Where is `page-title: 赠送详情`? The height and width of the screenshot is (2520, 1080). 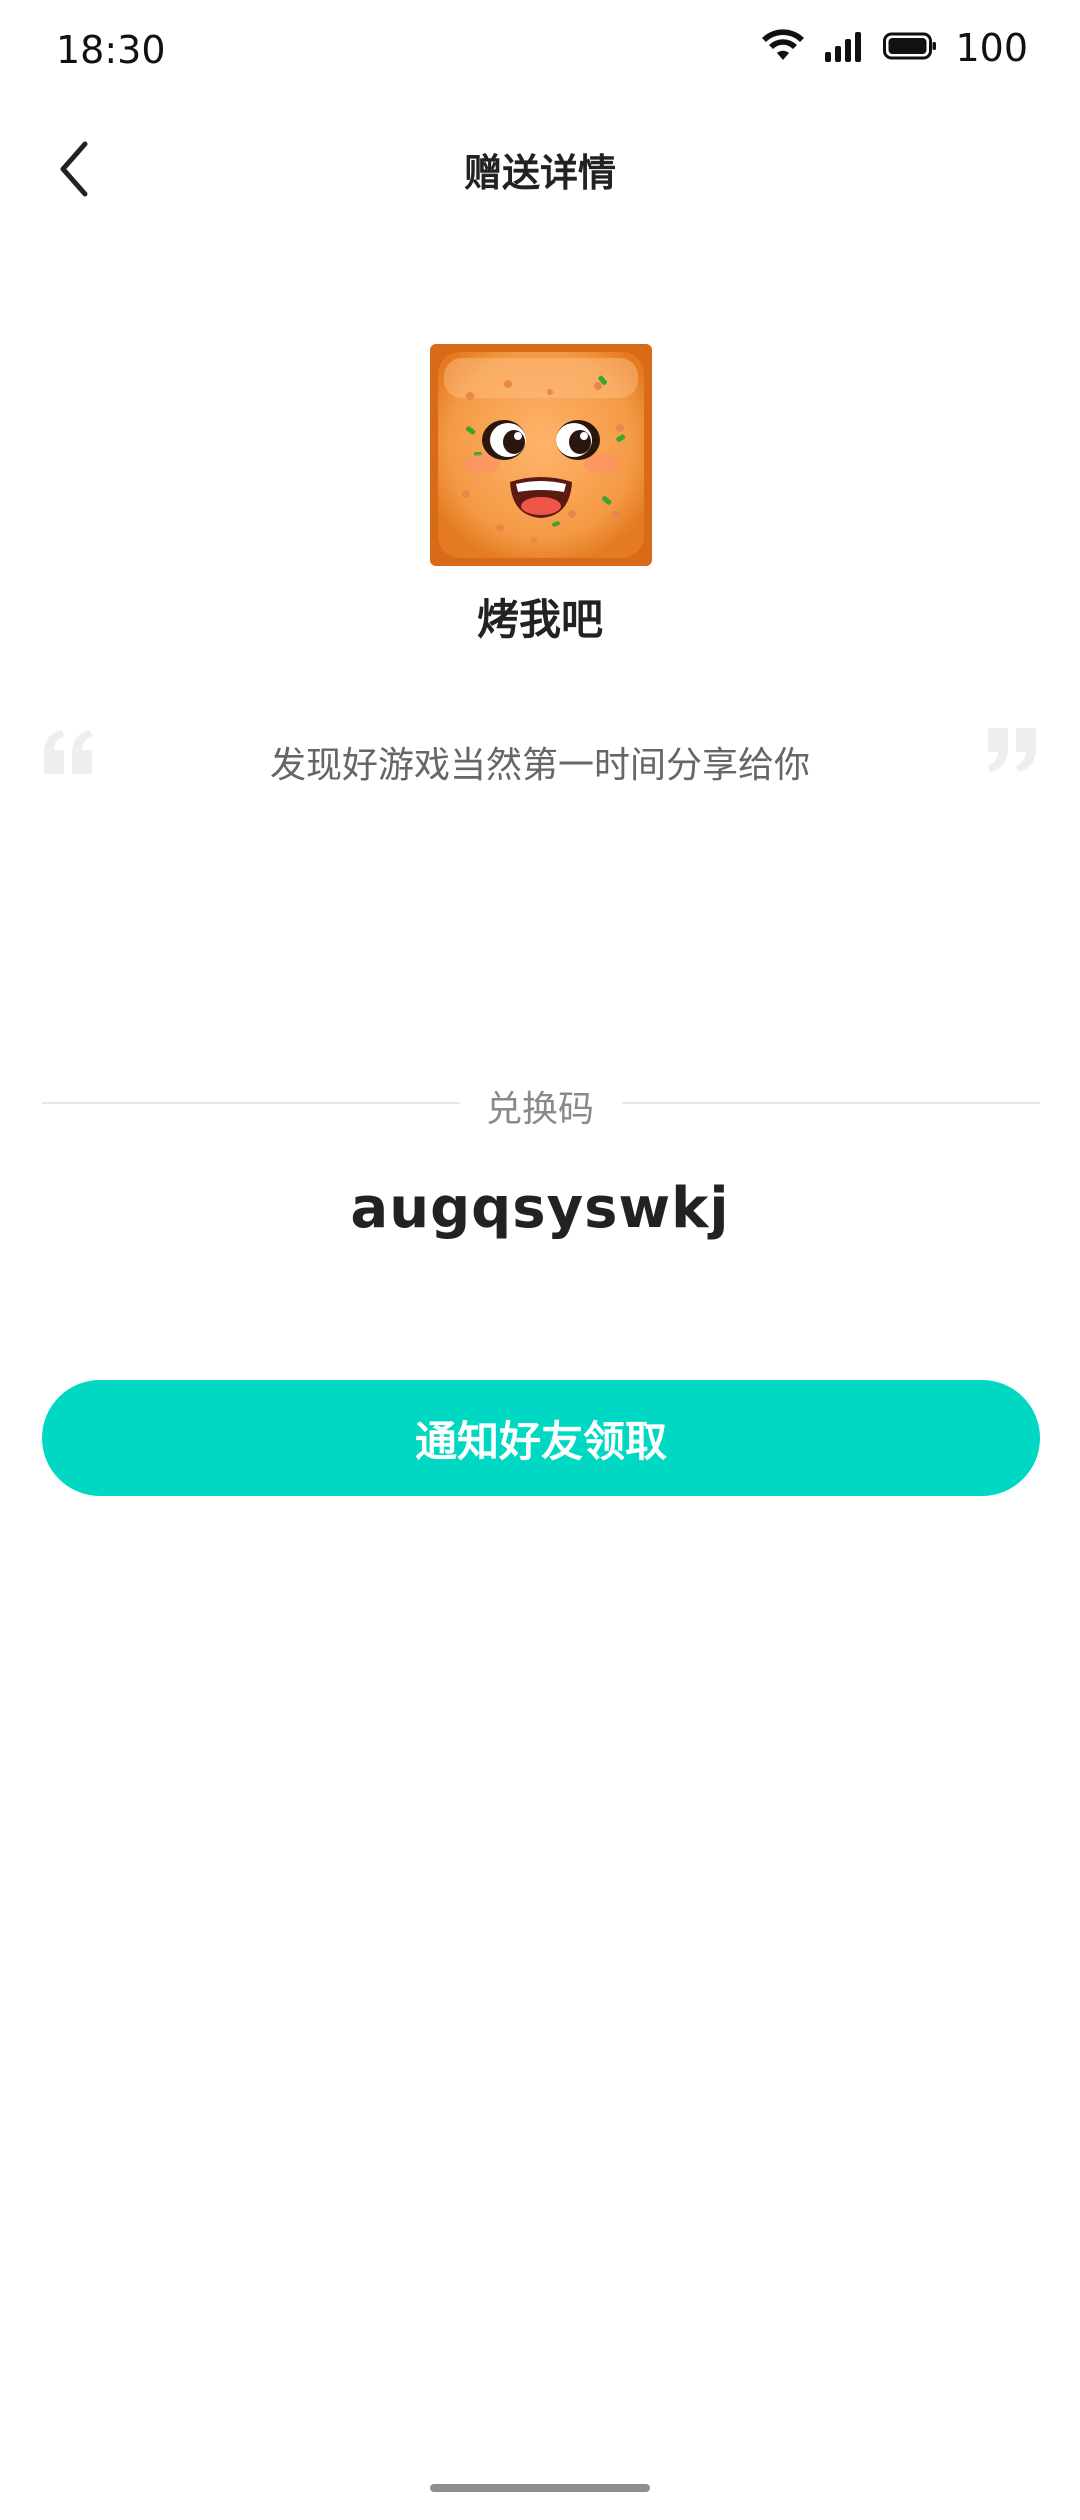
page-title: 赠送详情 is located at coordinates (539, 173).